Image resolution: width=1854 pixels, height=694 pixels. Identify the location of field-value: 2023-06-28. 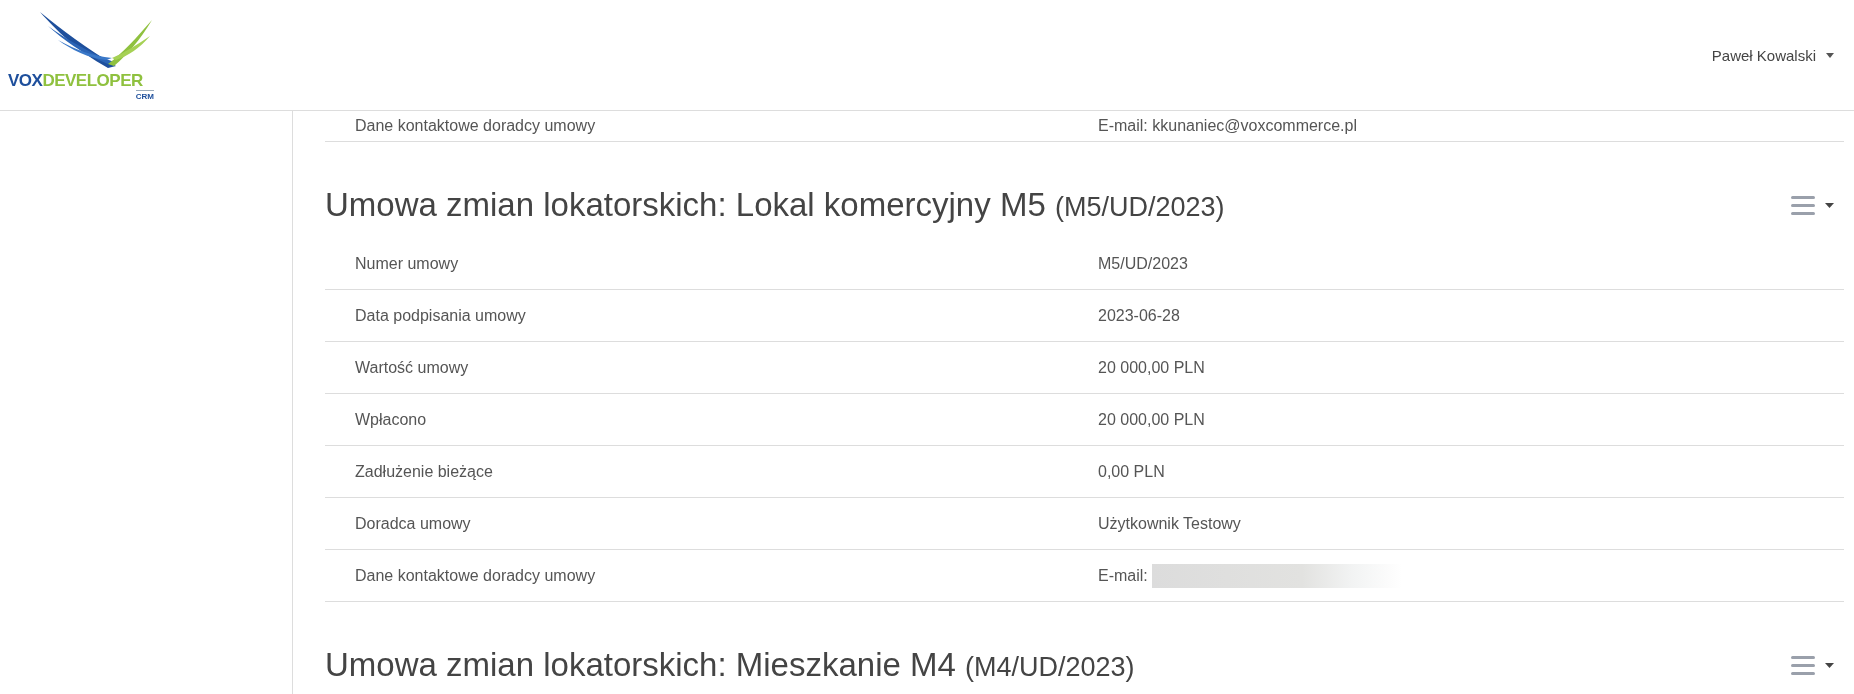
(1139, 315).